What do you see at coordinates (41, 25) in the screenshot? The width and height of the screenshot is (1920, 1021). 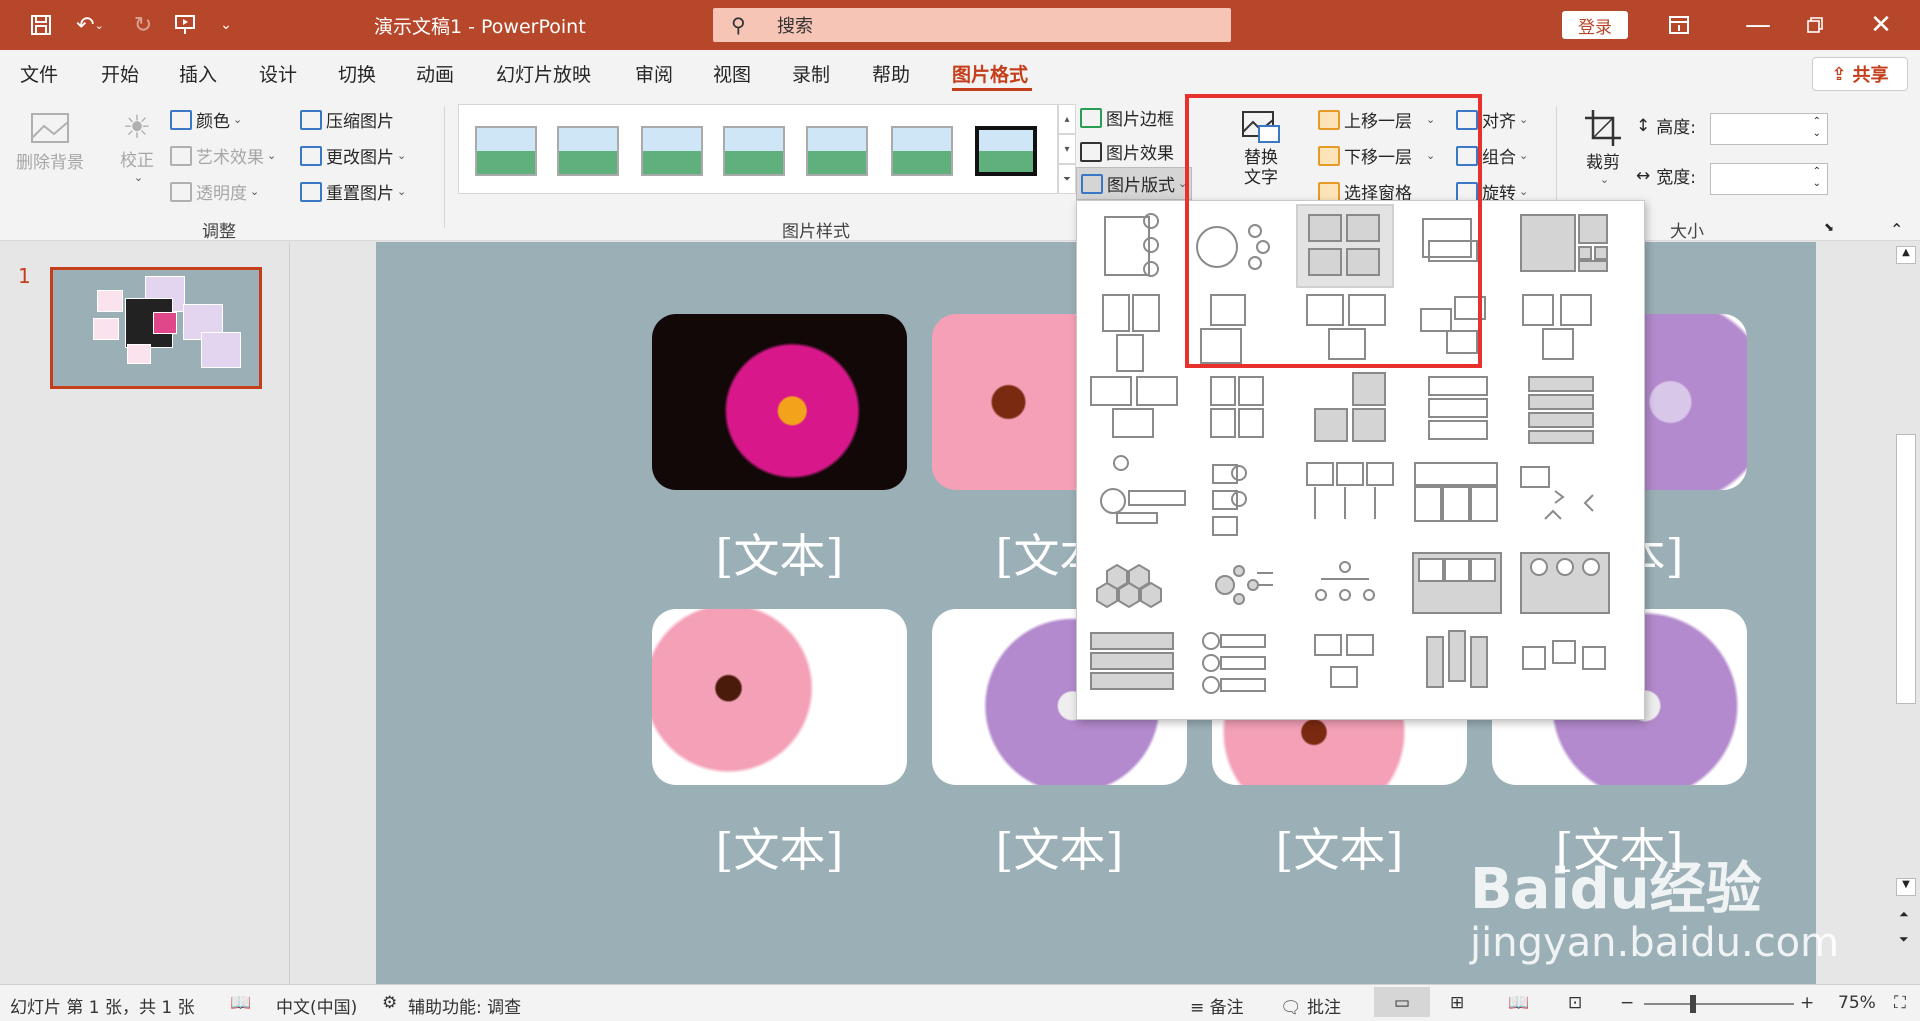 I see `save-icon` at bounding box center [41, 25].